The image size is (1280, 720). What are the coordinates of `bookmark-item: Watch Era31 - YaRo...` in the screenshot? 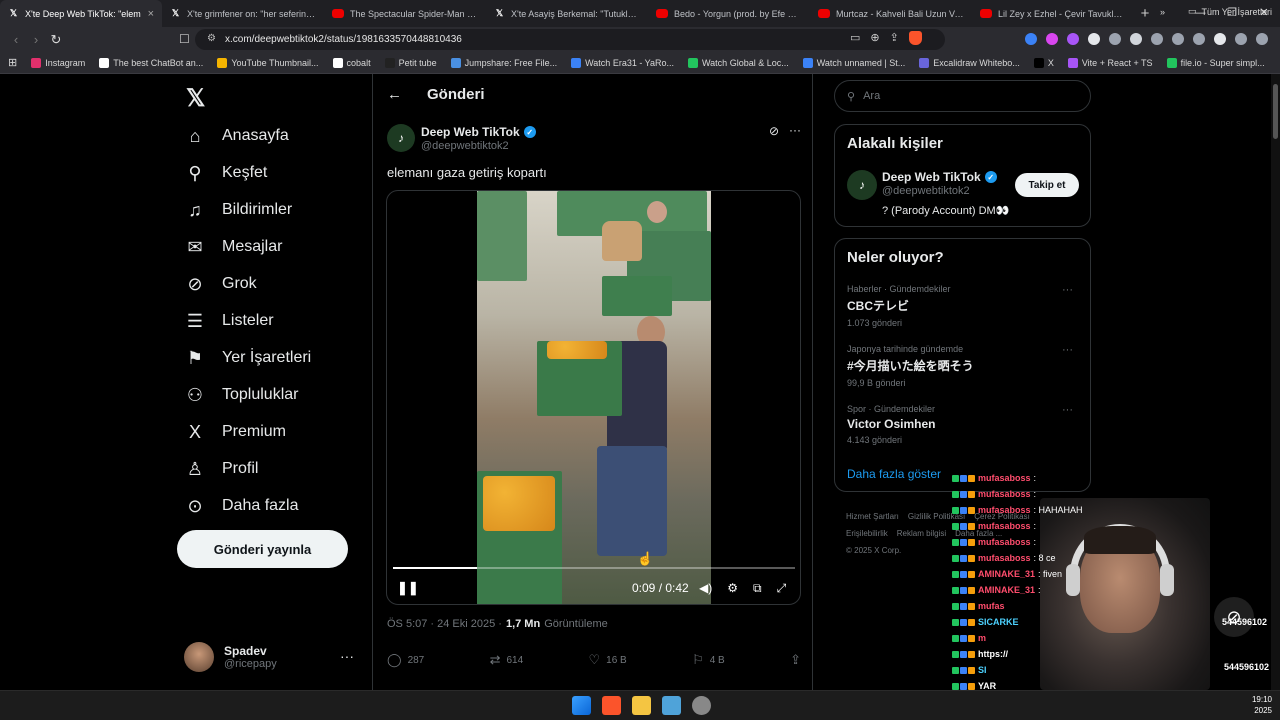 It's located at (622, 62).